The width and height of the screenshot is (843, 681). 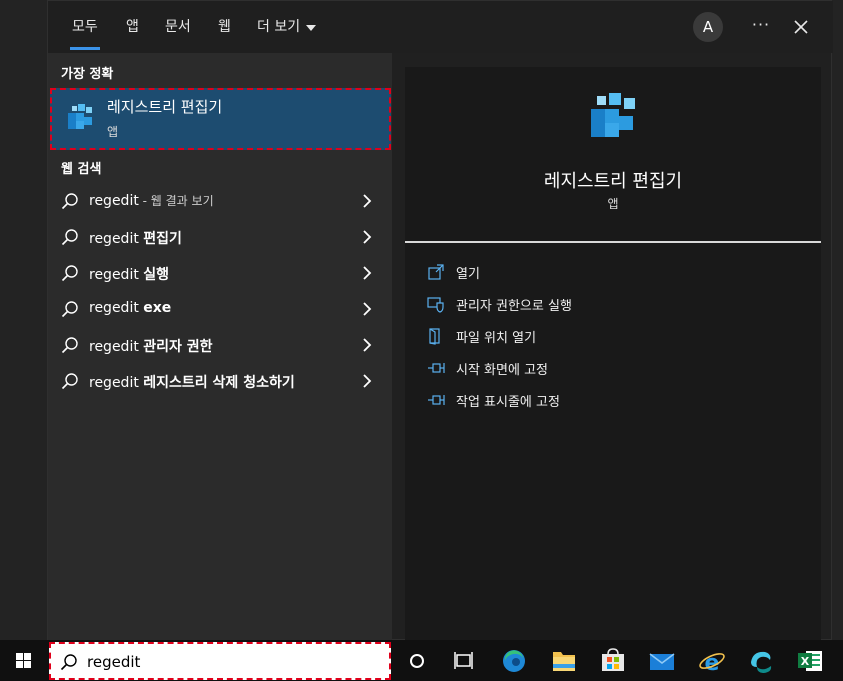 I want to click on tab-apps: 앱, so click(x=132, y=27).